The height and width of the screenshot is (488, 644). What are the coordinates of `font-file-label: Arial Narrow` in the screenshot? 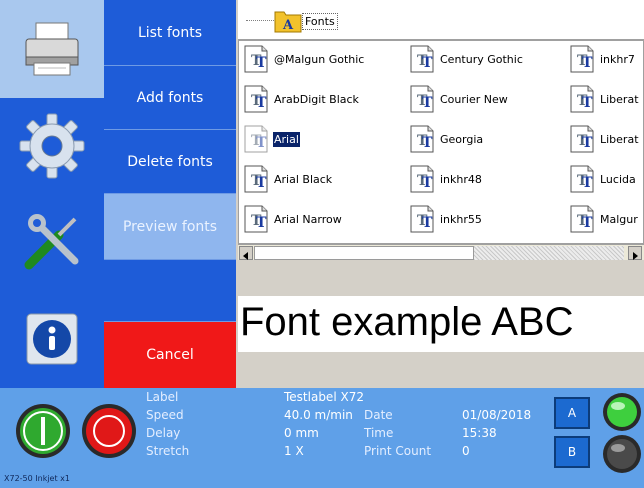 It's located at (308, 219).